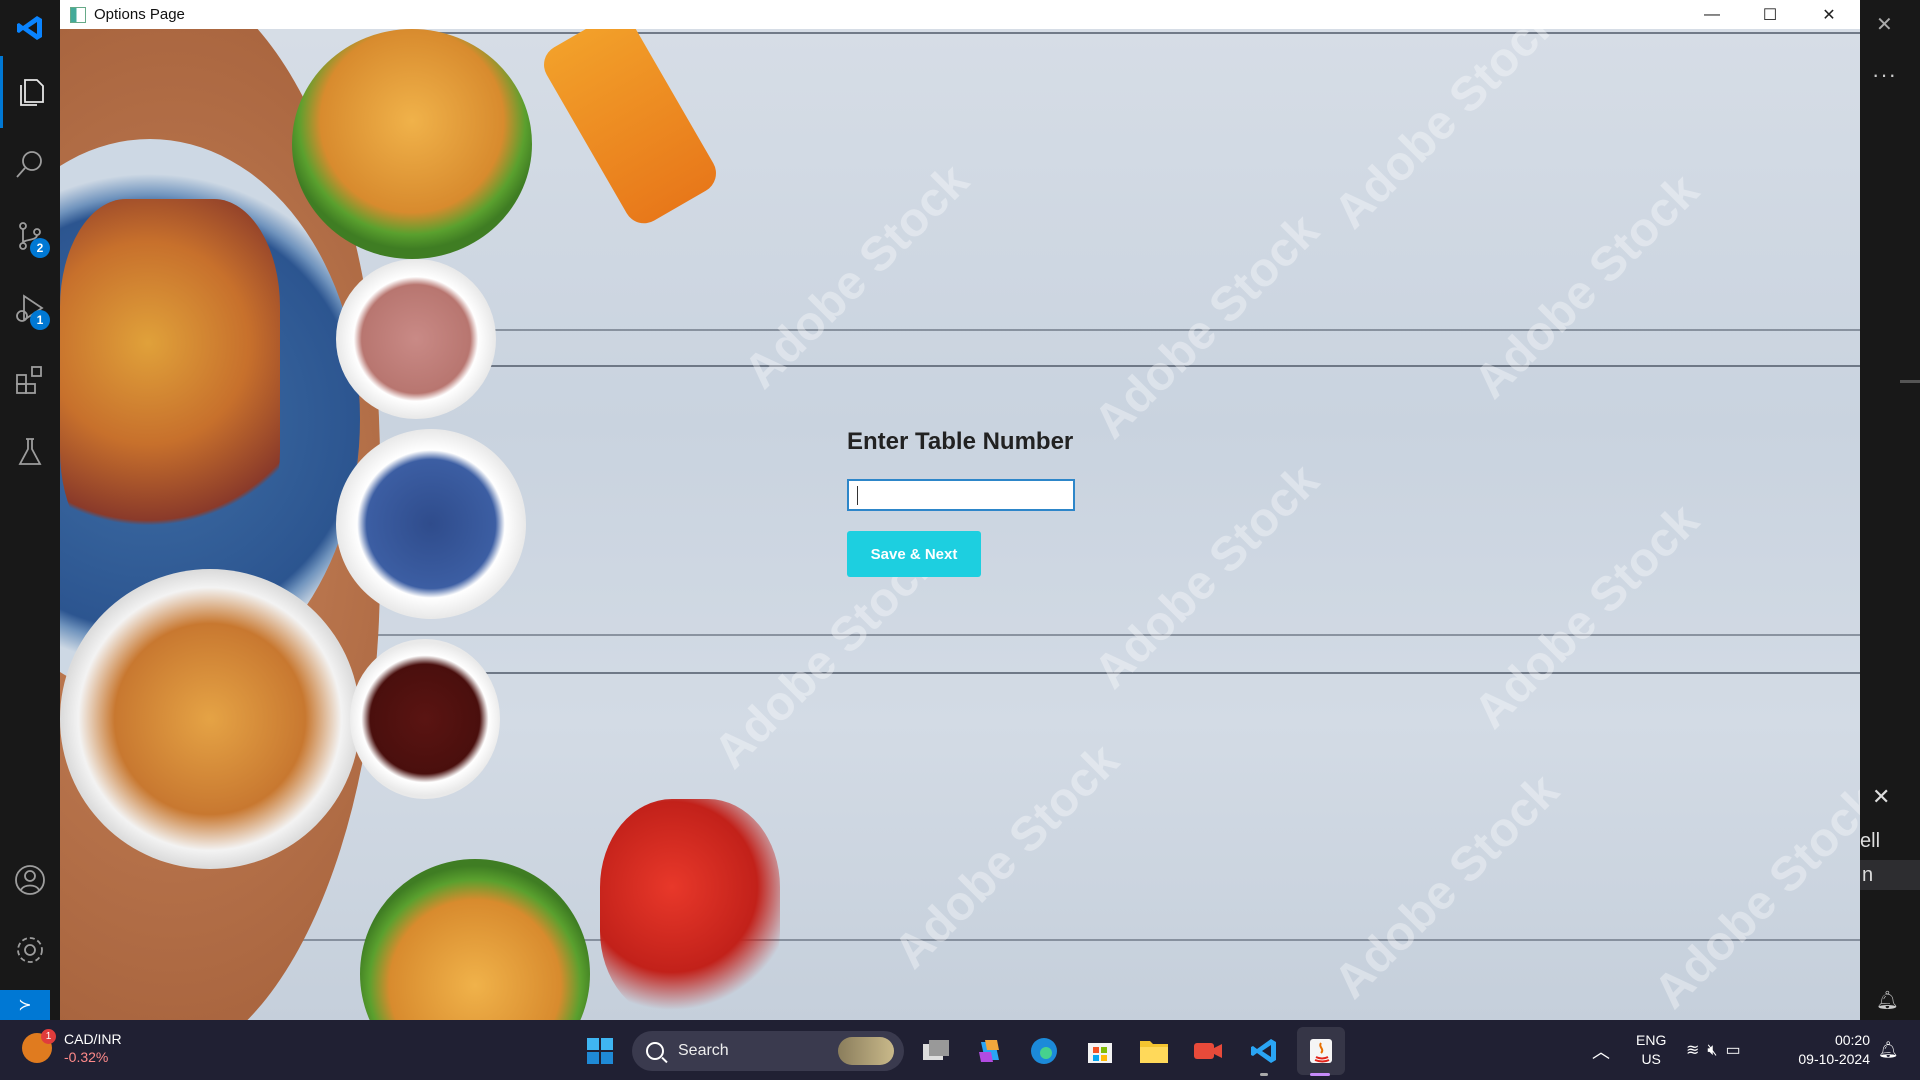 This screenshot has width=1920, height=1080. What do you see at coordinates (1828, 1050) in the screenshot?
I see `clock: 00:20 09-10-2024` at bounding box center [1828, 1050].